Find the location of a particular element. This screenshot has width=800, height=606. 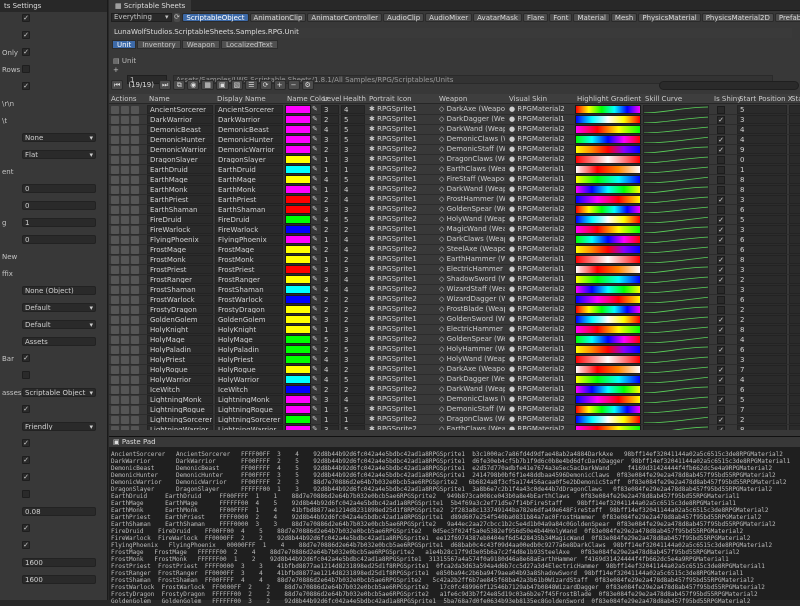

weapon-field: ◇ EarthClaws (Weapon) is located at coordinates (471, 169).